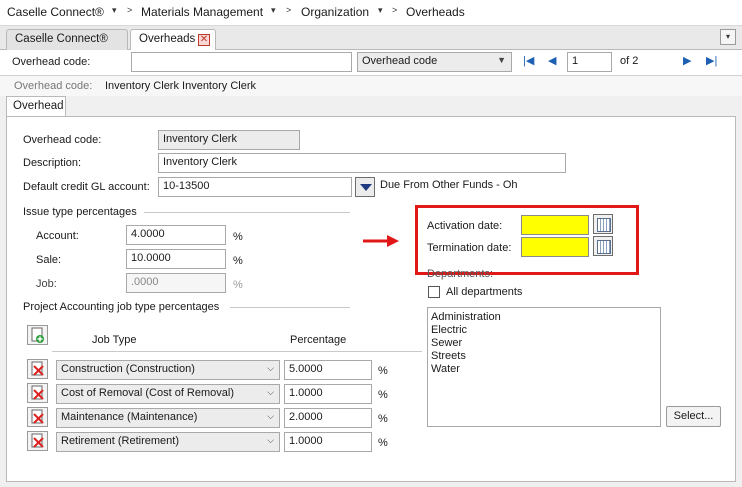  Describe the element at coordinates (114, 340) in the screenshot. I see `job-type-column-header: Job Type` at that location.